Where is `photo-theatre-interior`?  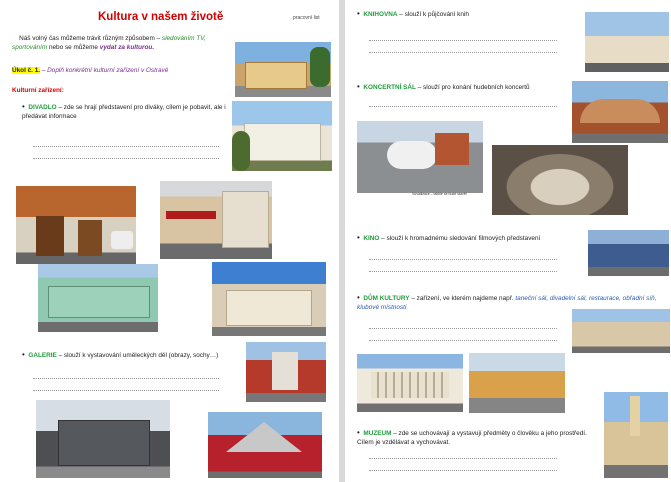
photo-theatre-interior is located at coordinates (76, 225).